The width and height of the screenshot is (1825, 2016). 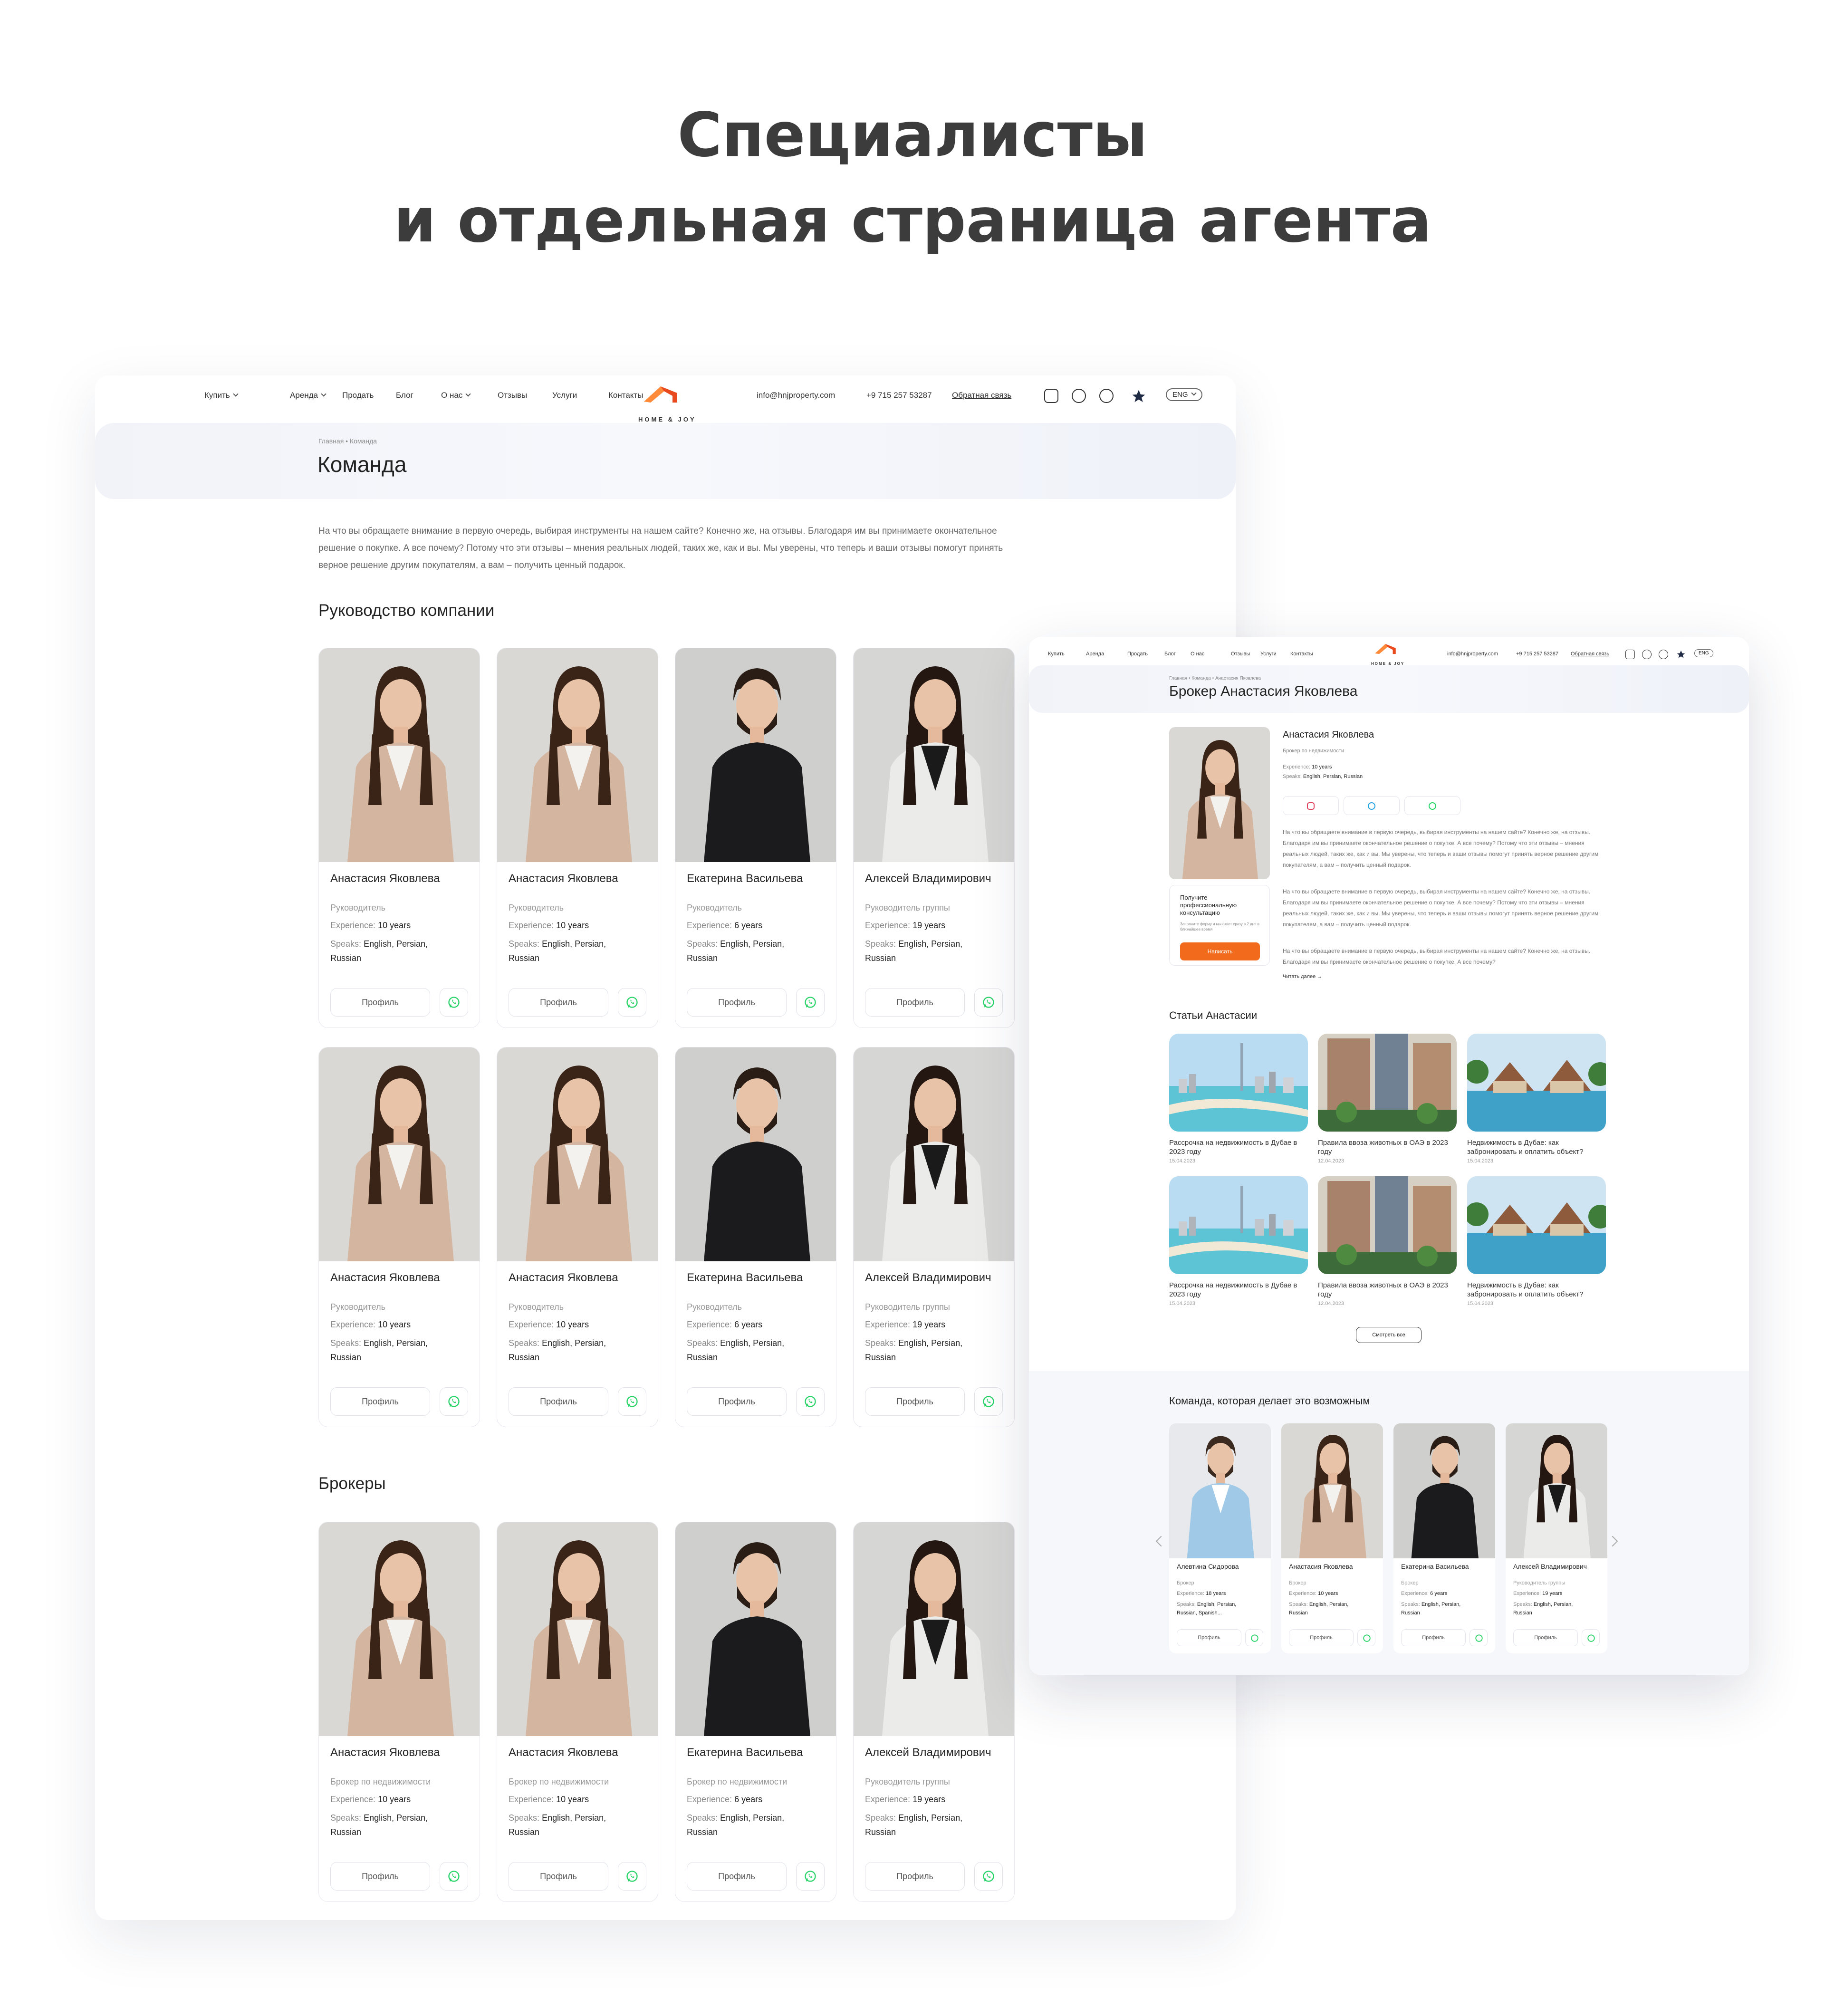 What do you see at coordinates (392, 1825) in the screenshot?
I see `member-languages: Speaks: English, Persian, Russian` at bounding box center [392, 1825].